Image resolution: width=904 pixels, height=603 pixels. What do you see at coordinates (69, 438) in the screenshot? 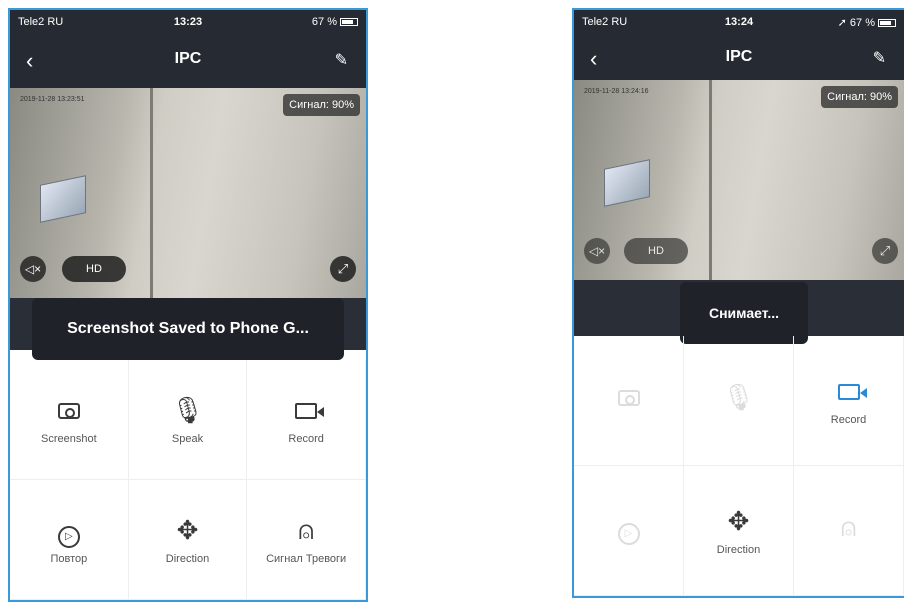
I see `action-label: Screenshot` at bounding box center [69, 438].